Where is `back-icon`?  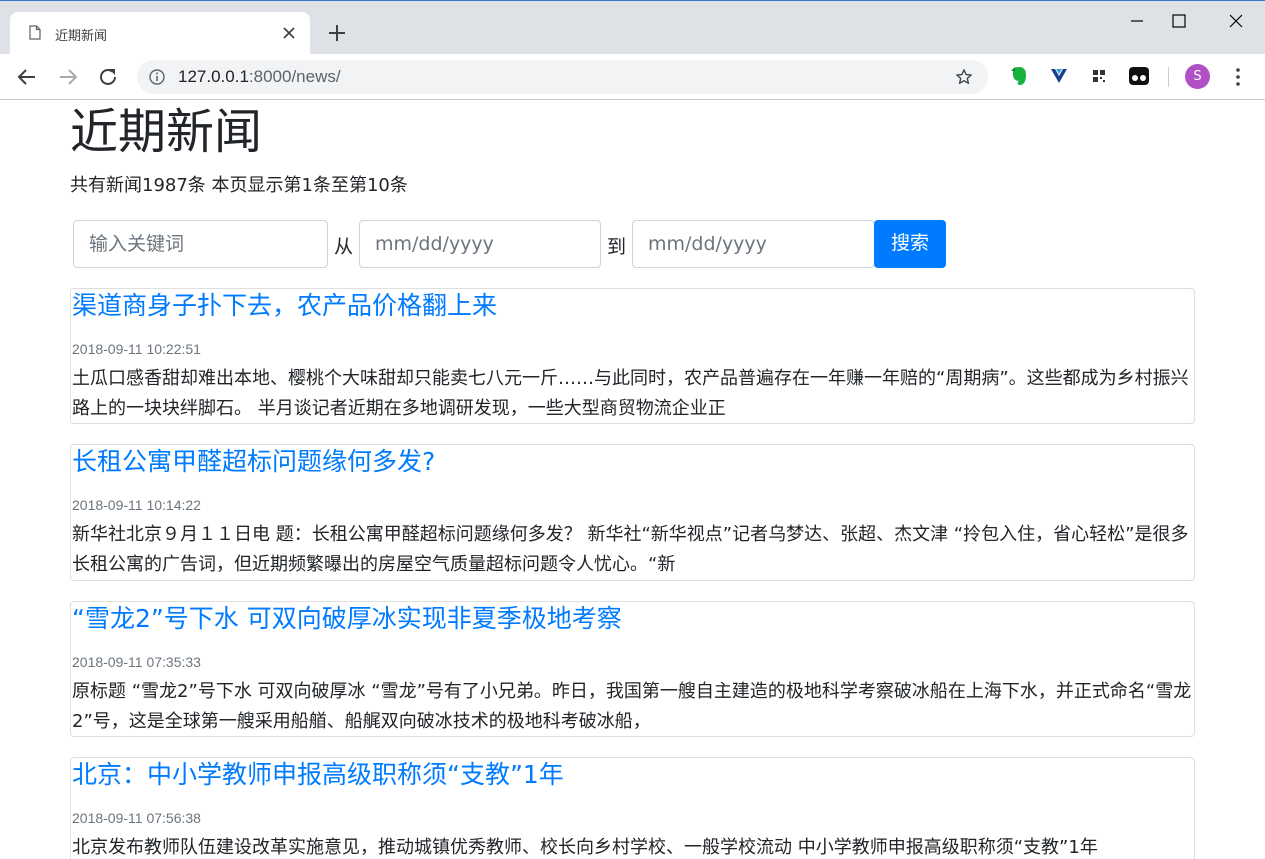
back-icon is located at coordinates (27, 77).